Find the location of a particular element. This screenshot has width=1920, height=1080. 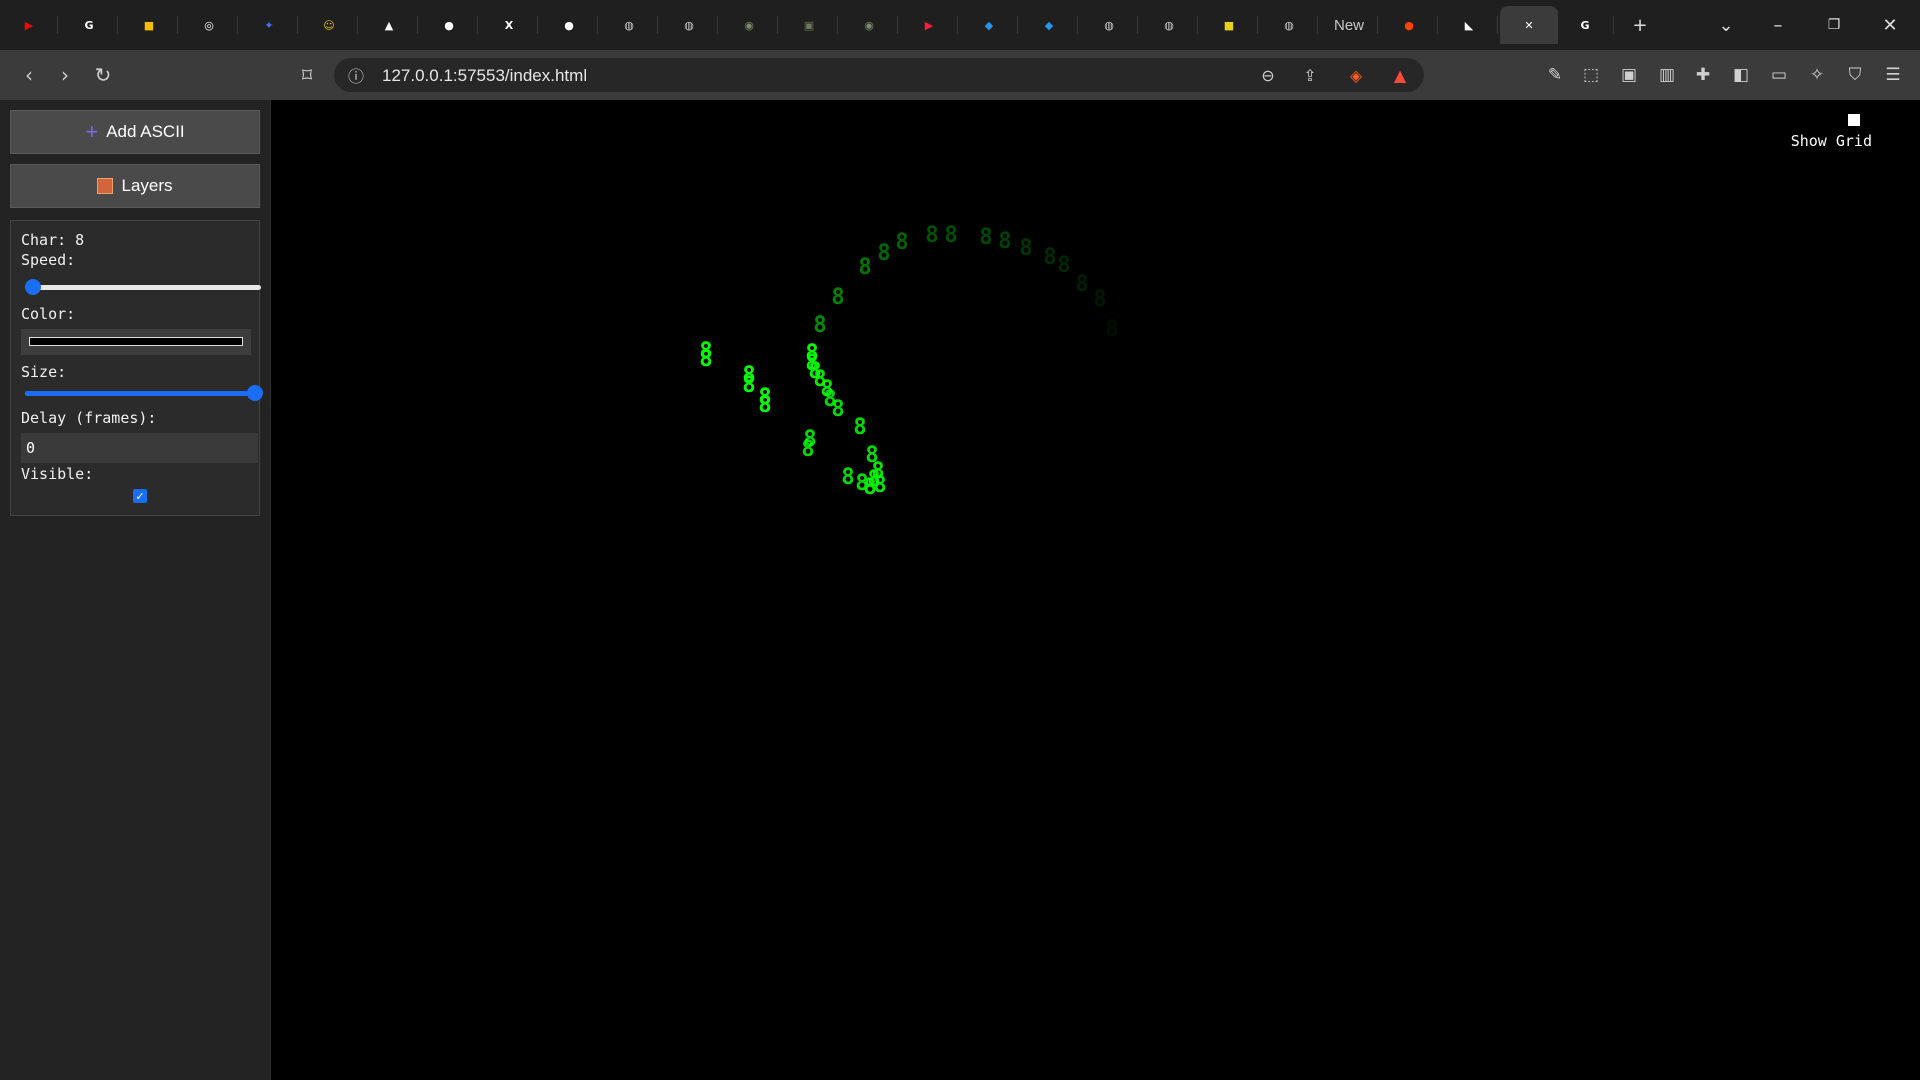

github-icon: ● is located at coordinates (569, 25).